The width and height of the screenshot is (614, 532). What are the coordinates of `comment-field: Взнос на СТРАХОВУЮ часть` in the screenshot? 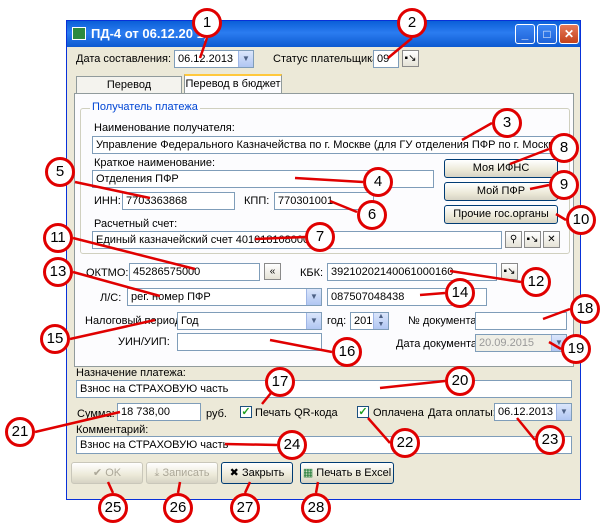 It's located at (324, 445).